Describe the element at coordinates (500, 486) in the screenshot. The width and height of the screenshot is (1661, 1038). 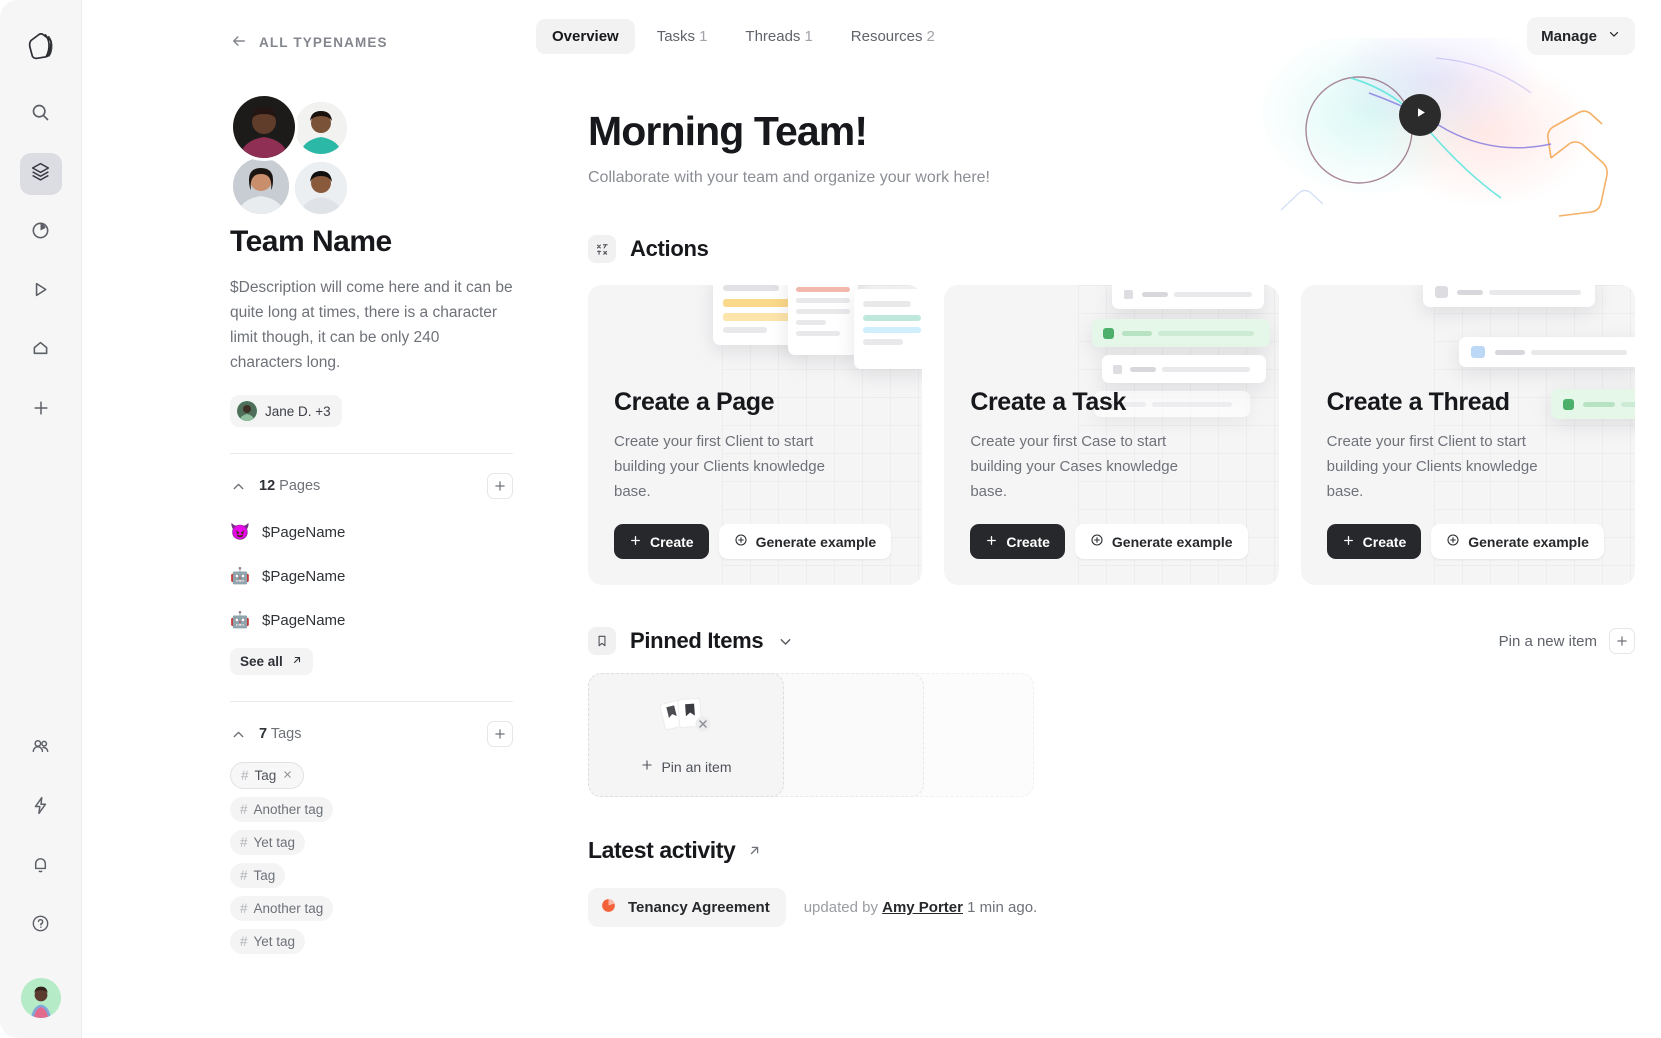
I see `add-page-button` at that location.